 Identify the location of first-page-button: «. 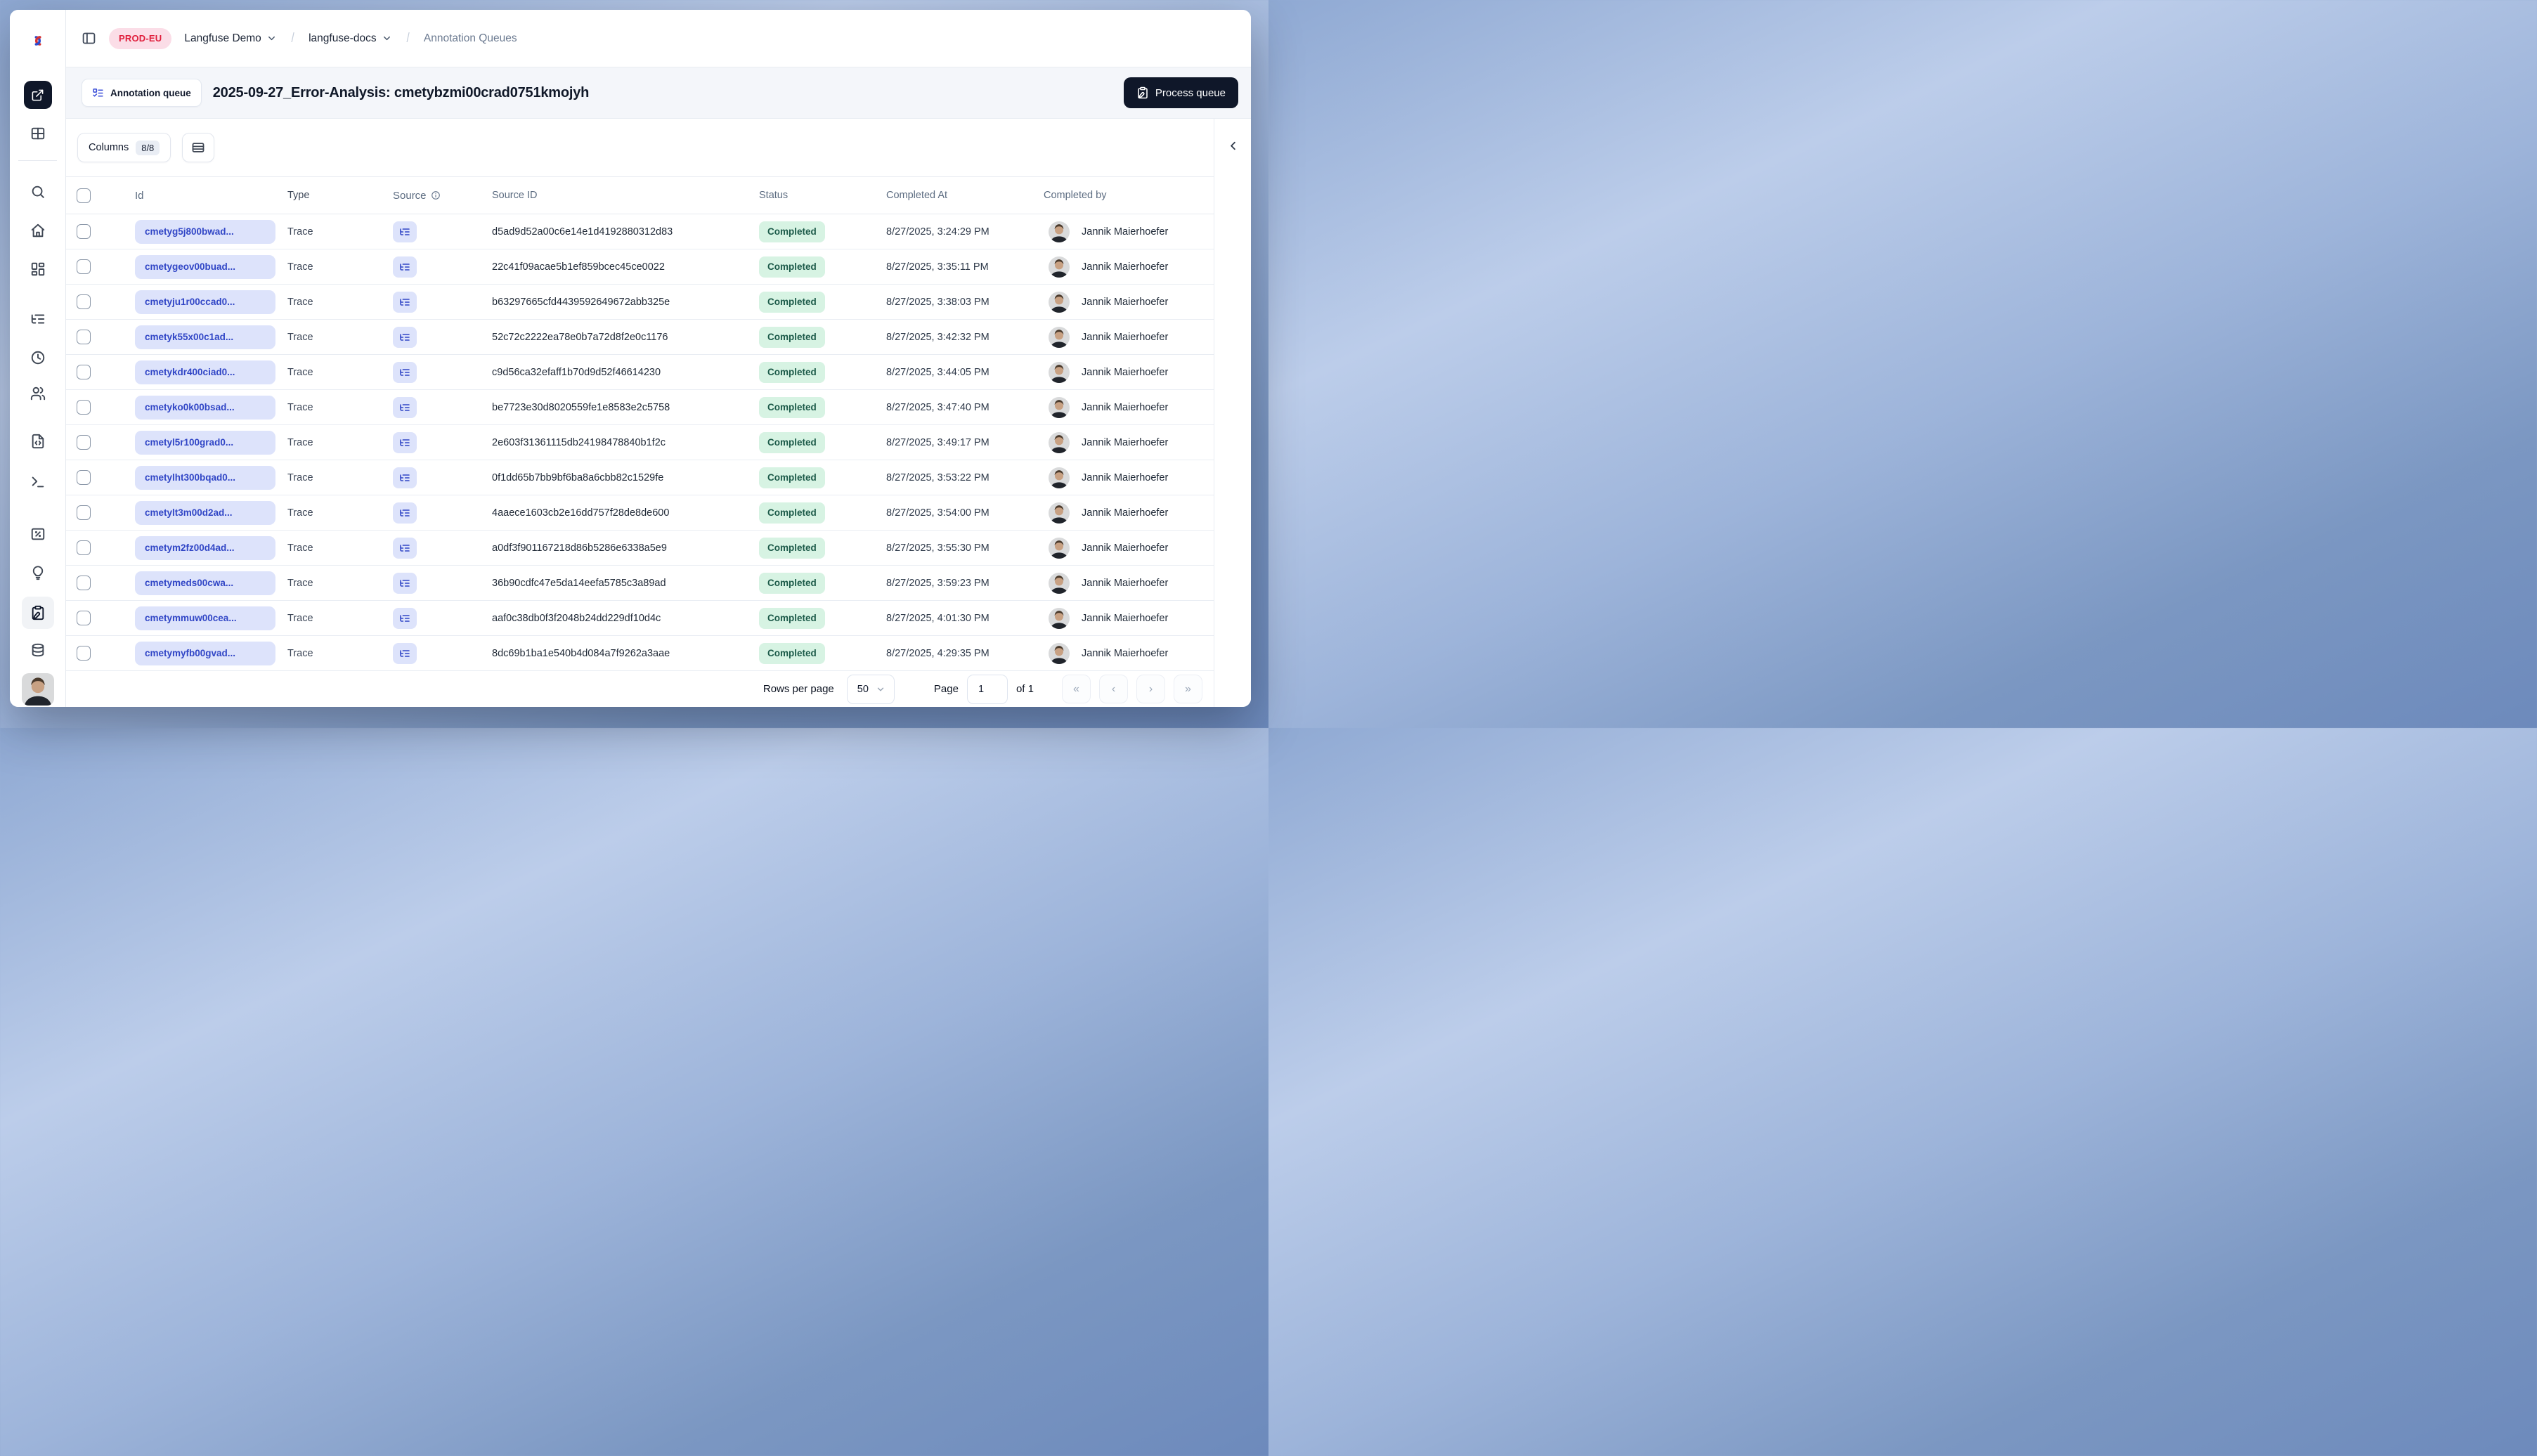
(1076, 689).